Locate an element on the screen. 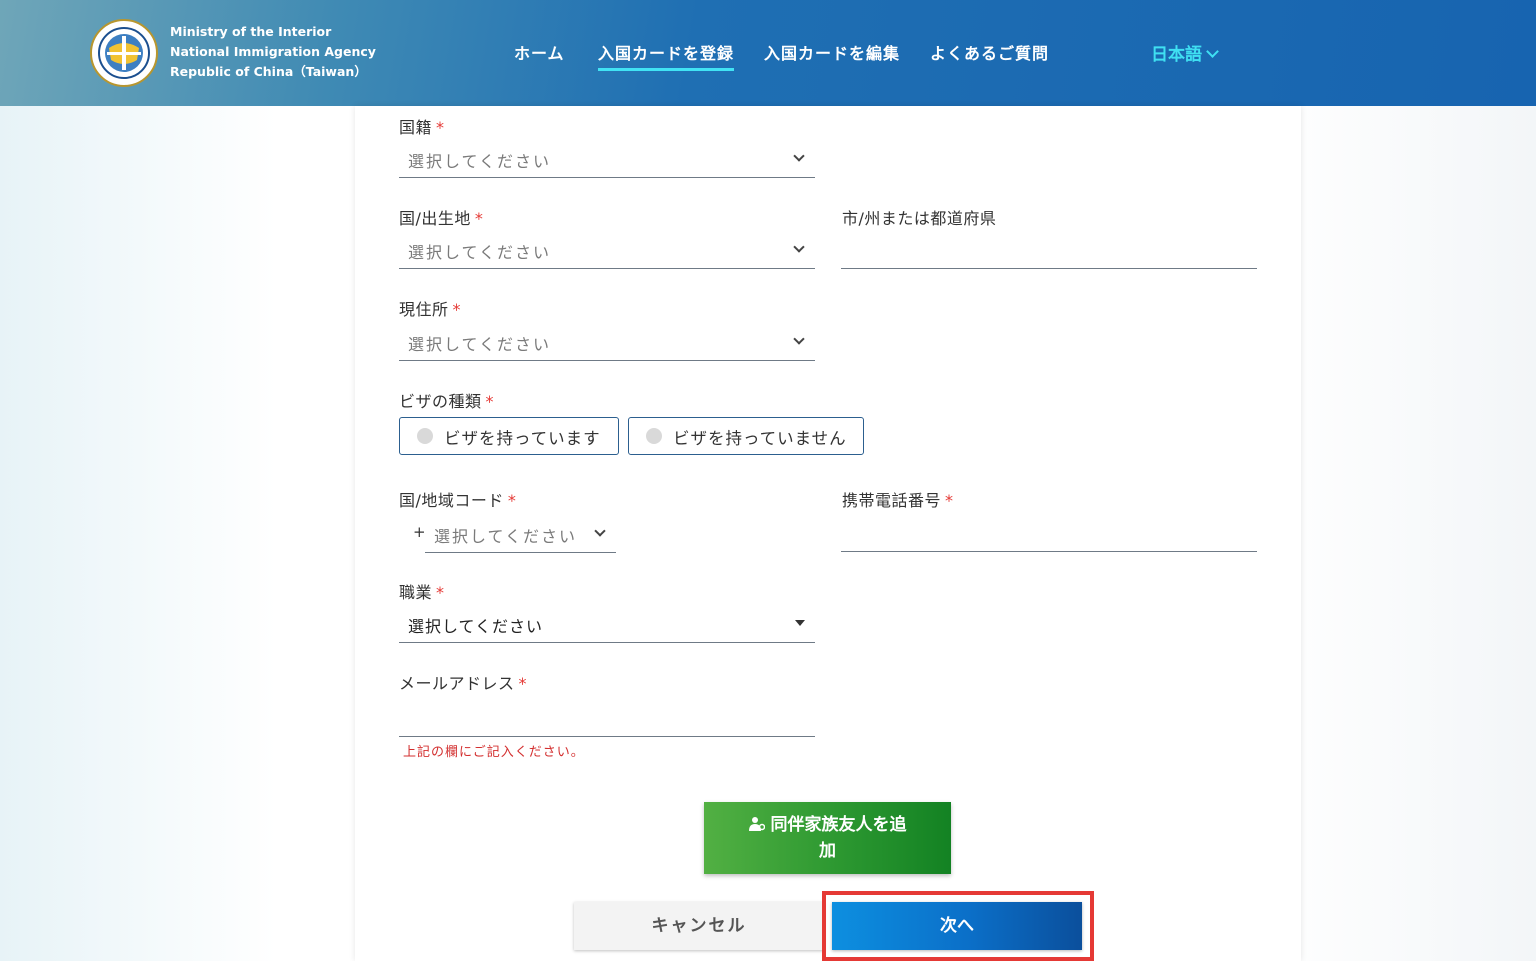  email-input is located at coordinates (609, 718).